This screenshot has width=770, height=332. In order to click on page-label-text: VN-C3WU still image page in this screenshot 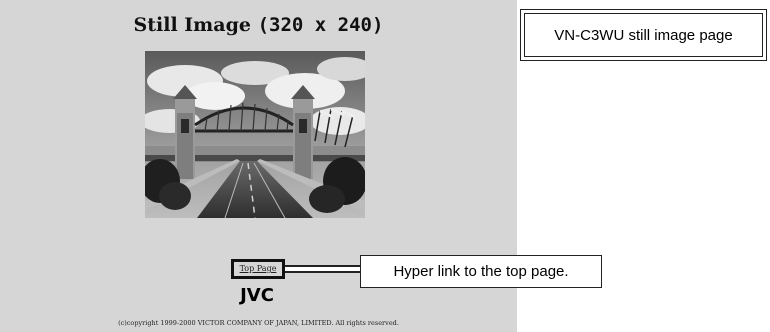, I will do `click(643, 35)`.